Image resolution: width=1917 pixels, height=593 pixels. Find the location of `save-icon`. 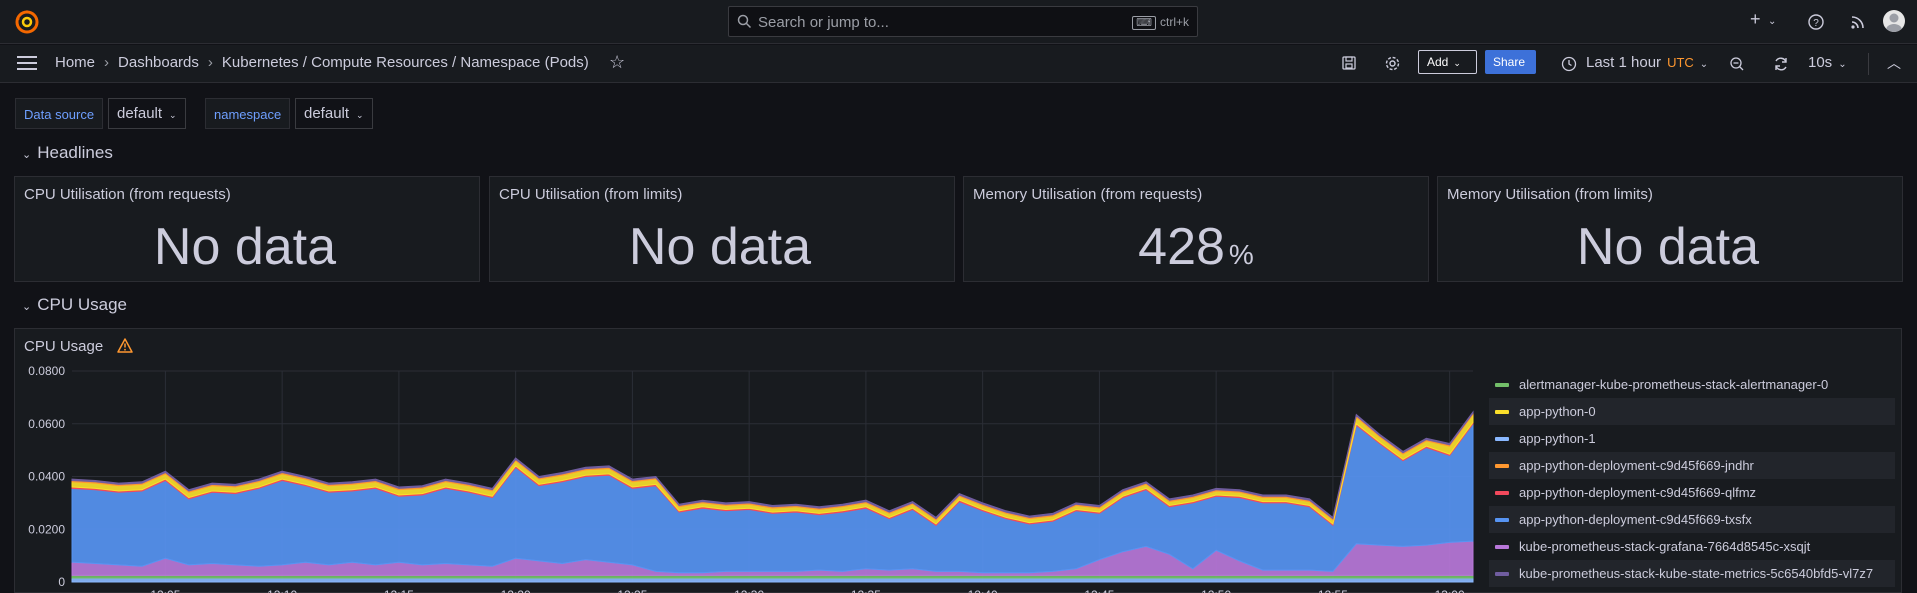

save-icon is located at coordinates (1349, 63).